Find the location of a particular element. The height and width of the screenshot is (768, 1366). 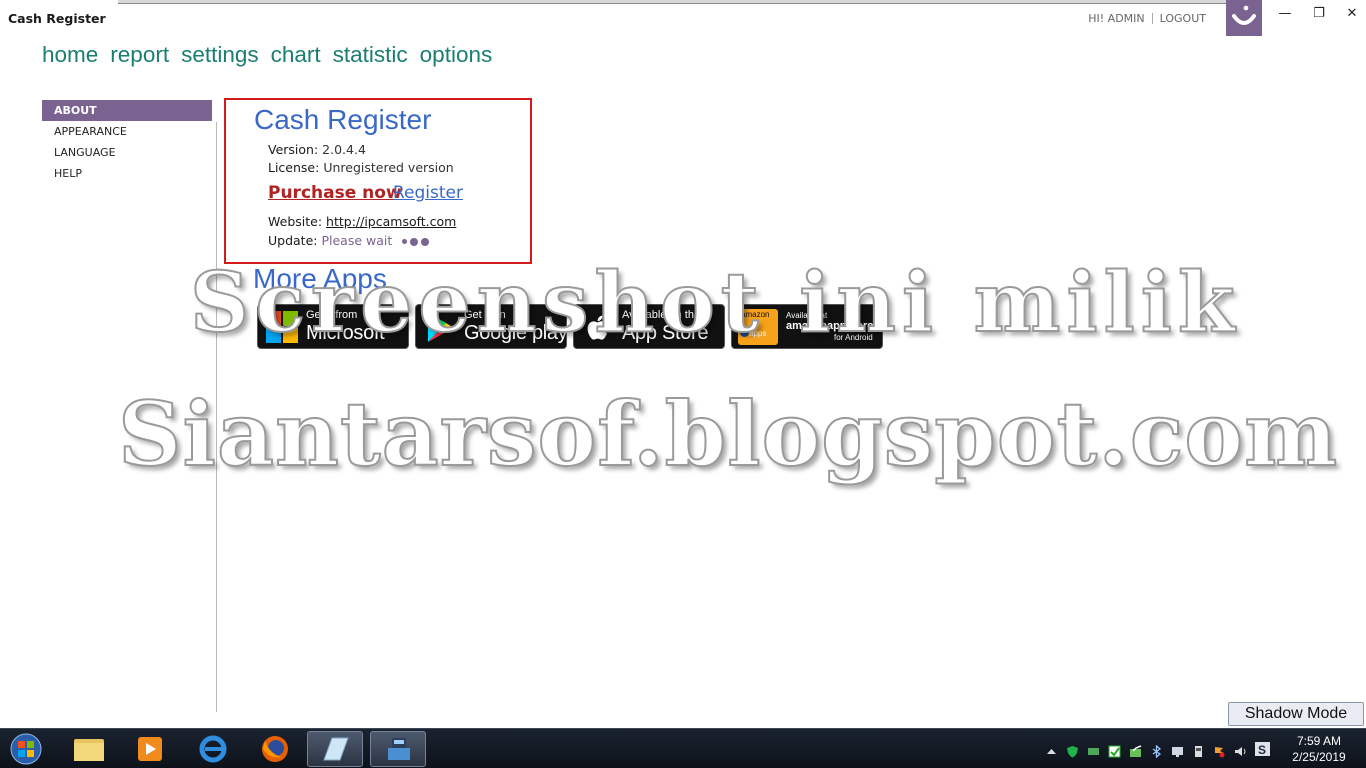

license-row: License: Unregistered version is located at coordinates (361, 167).